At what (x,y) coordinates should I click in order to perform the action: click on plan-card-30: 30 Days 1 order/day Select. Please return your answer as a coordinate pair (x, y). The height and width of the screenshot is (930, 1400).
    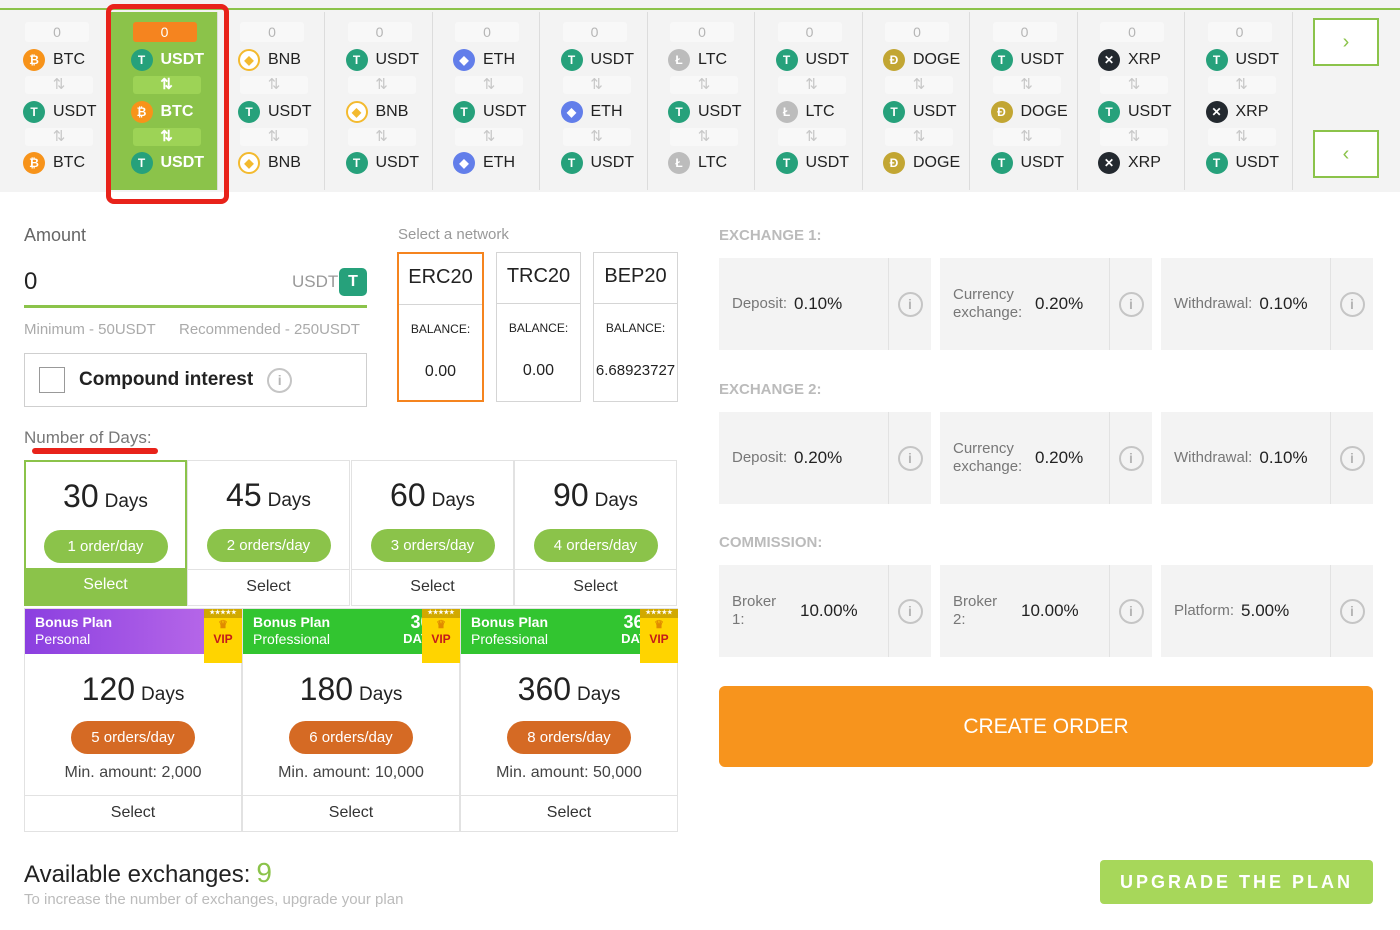
    Looking at the image, I should click on (105, 533).